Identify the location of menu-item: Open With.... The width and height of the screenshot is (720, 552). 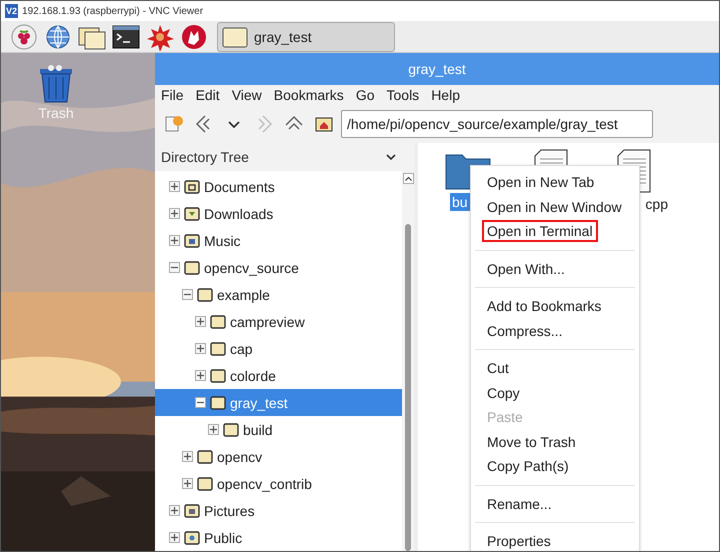
(526, 269).